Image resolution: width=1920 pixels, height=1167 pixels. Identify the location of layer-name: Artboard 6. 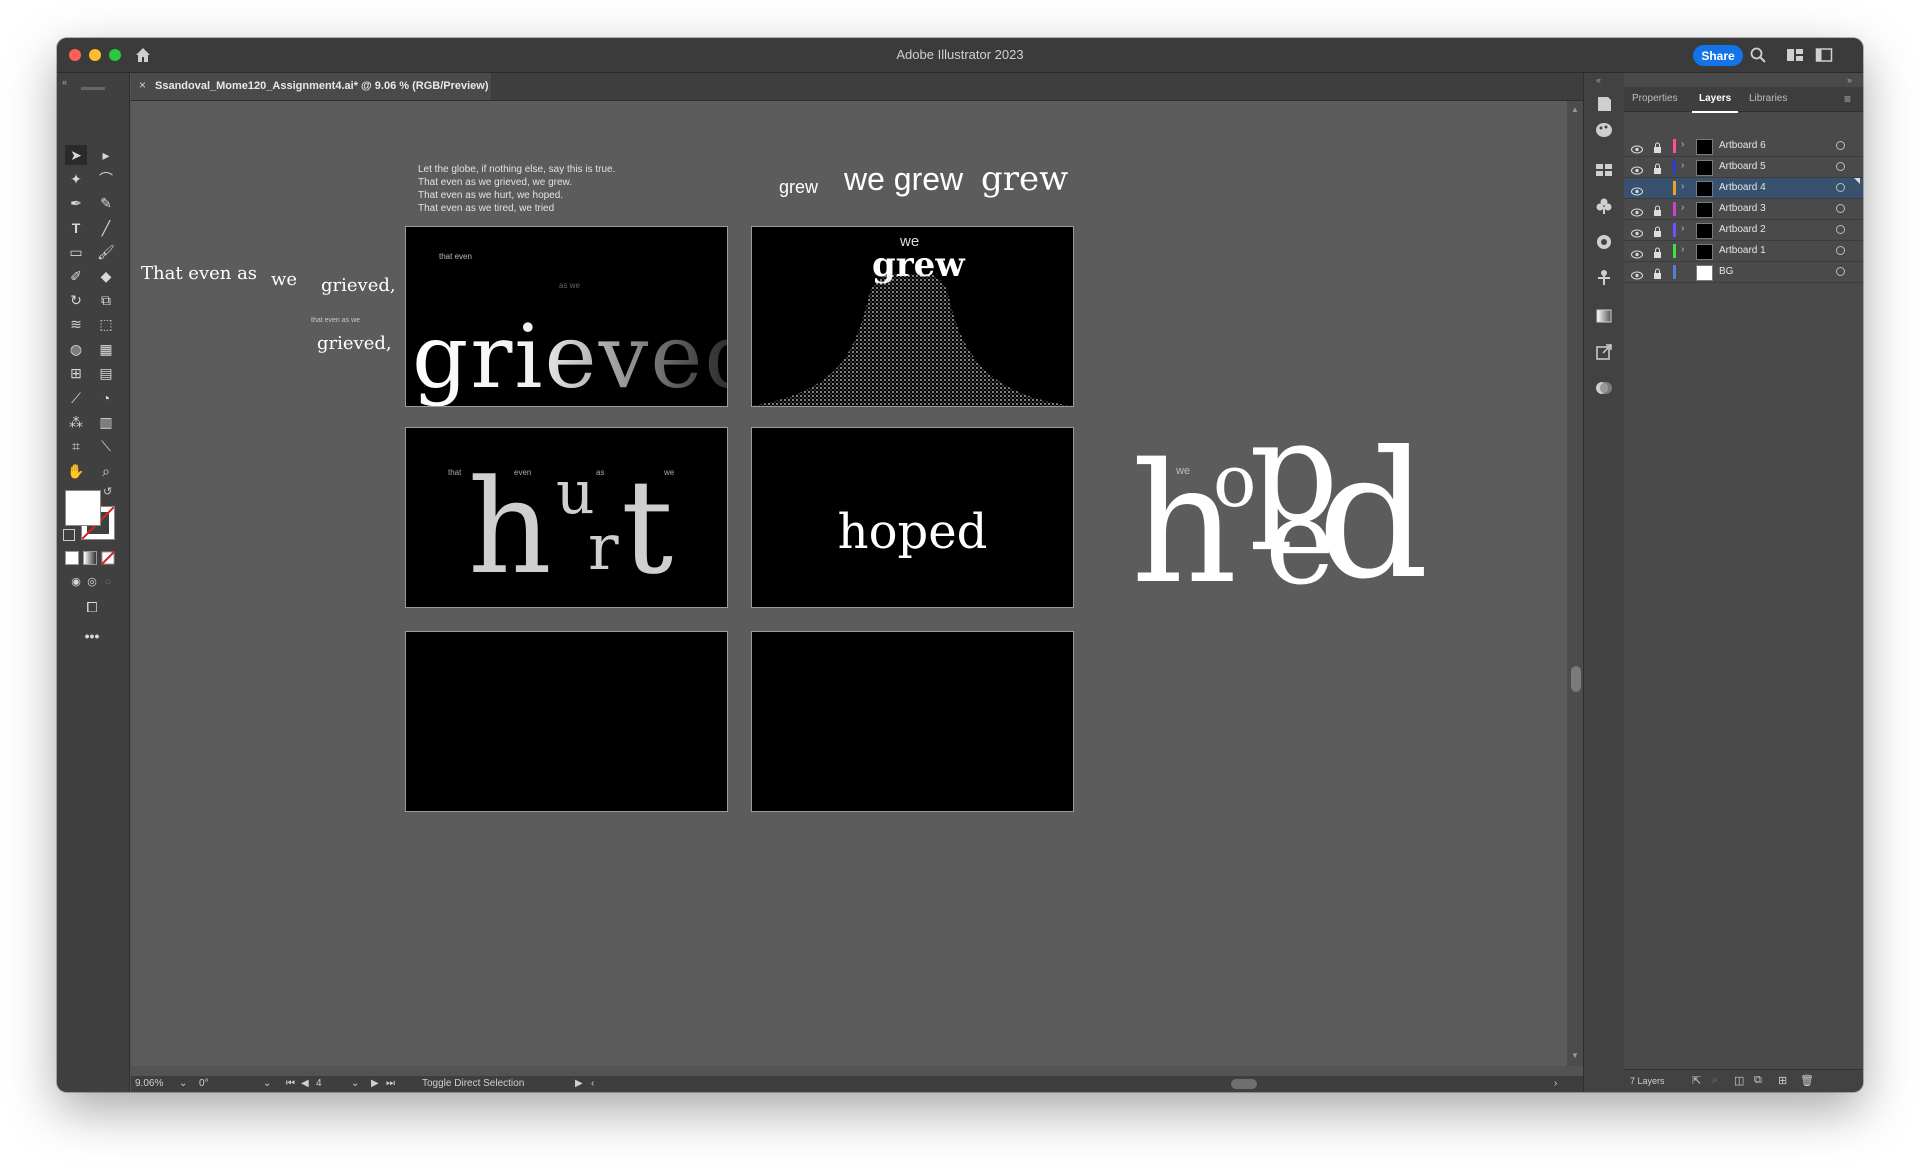
(1742, 145).